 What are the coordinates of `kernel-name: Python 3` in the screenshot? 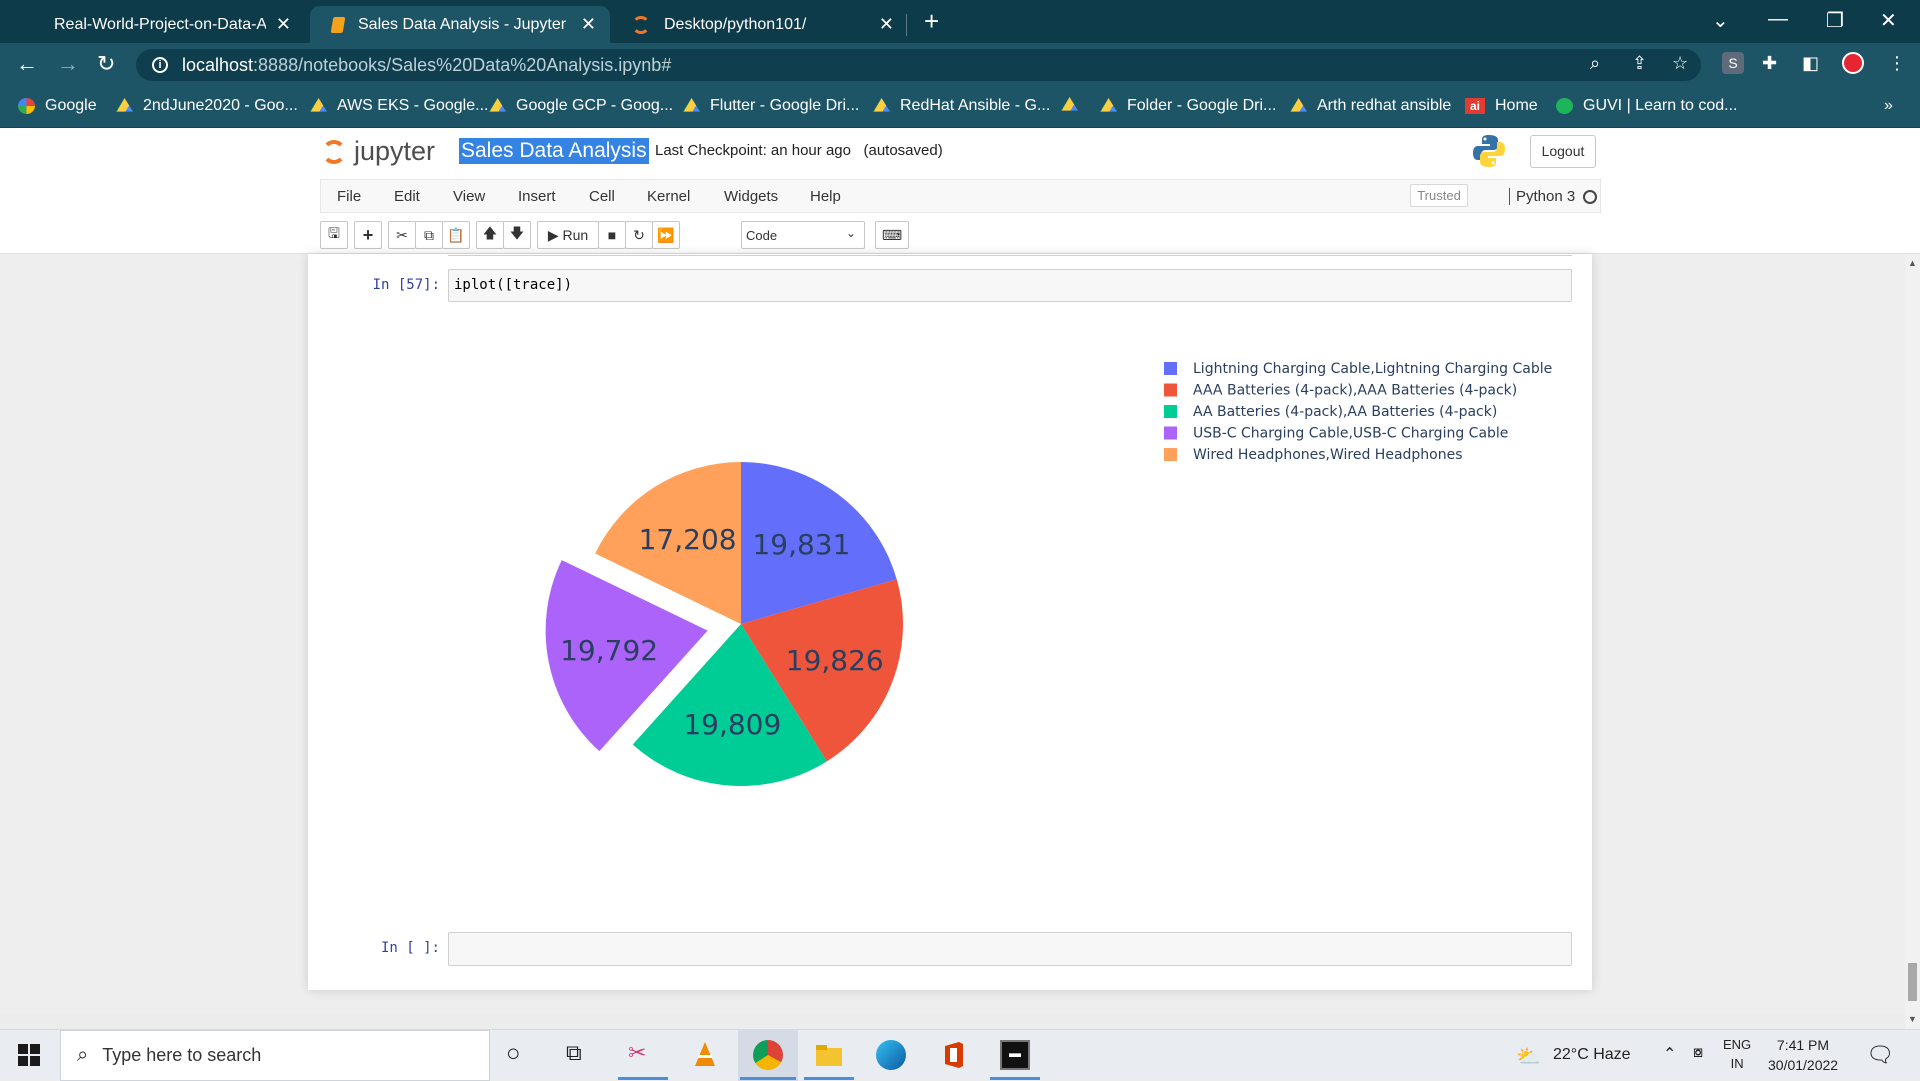 It's located at (1542, 196).